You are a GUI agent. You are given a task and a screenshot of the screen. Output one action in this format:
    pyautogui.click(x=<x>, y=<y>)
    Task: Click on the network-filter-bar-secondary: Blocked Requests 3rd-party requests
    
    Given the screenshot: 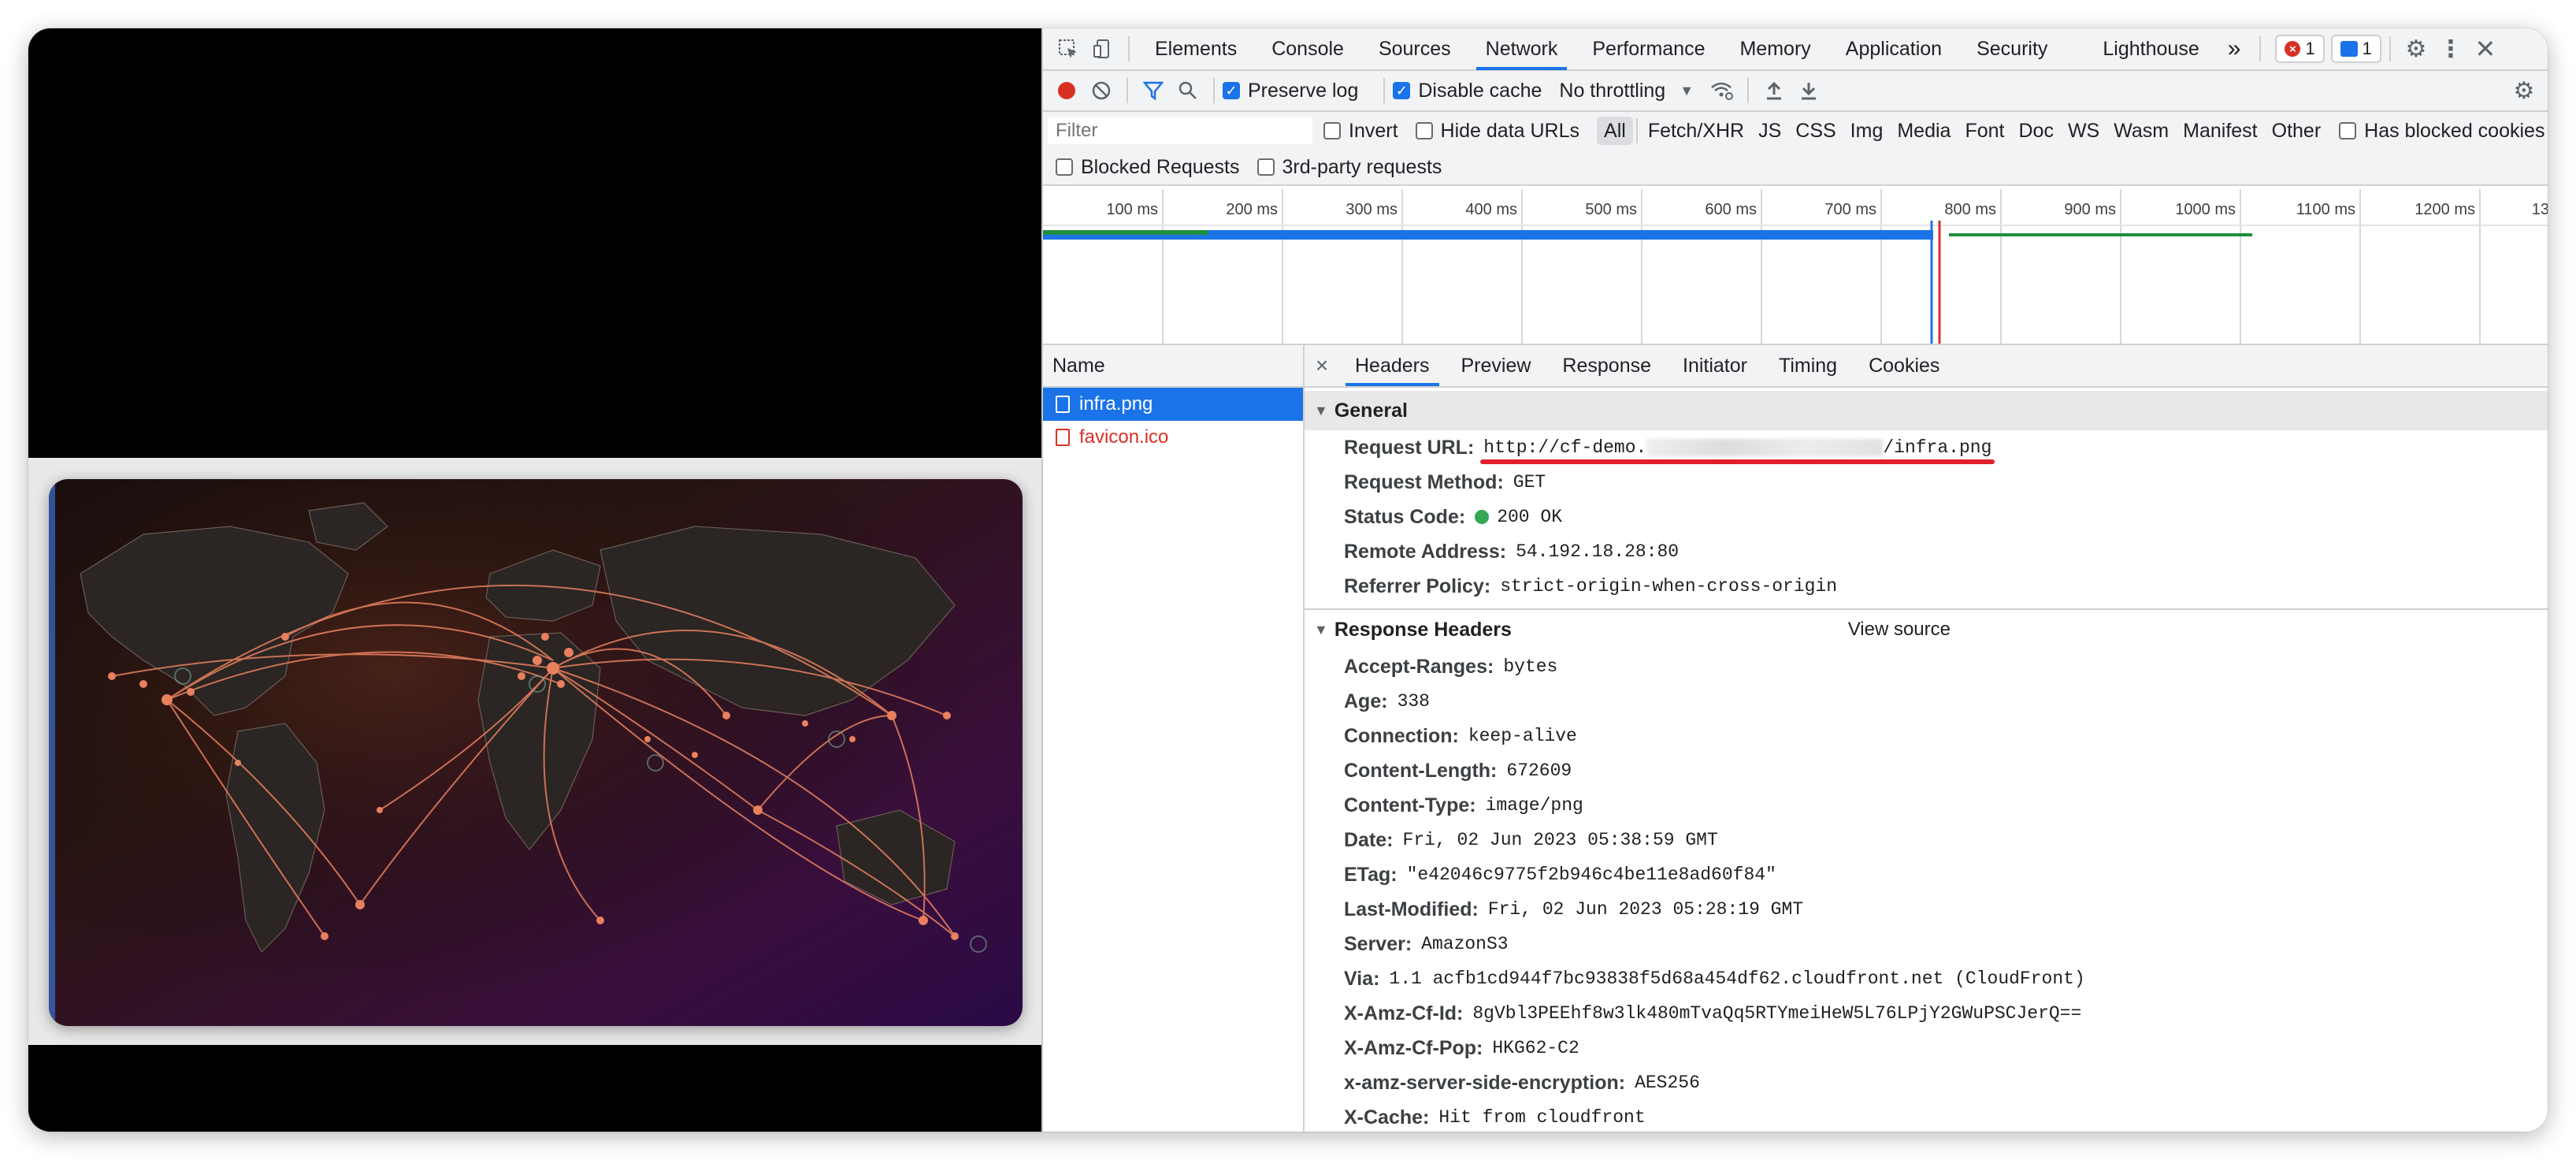 What is the action you would take?
    pyautogui.click(x=1795, y=168)
    